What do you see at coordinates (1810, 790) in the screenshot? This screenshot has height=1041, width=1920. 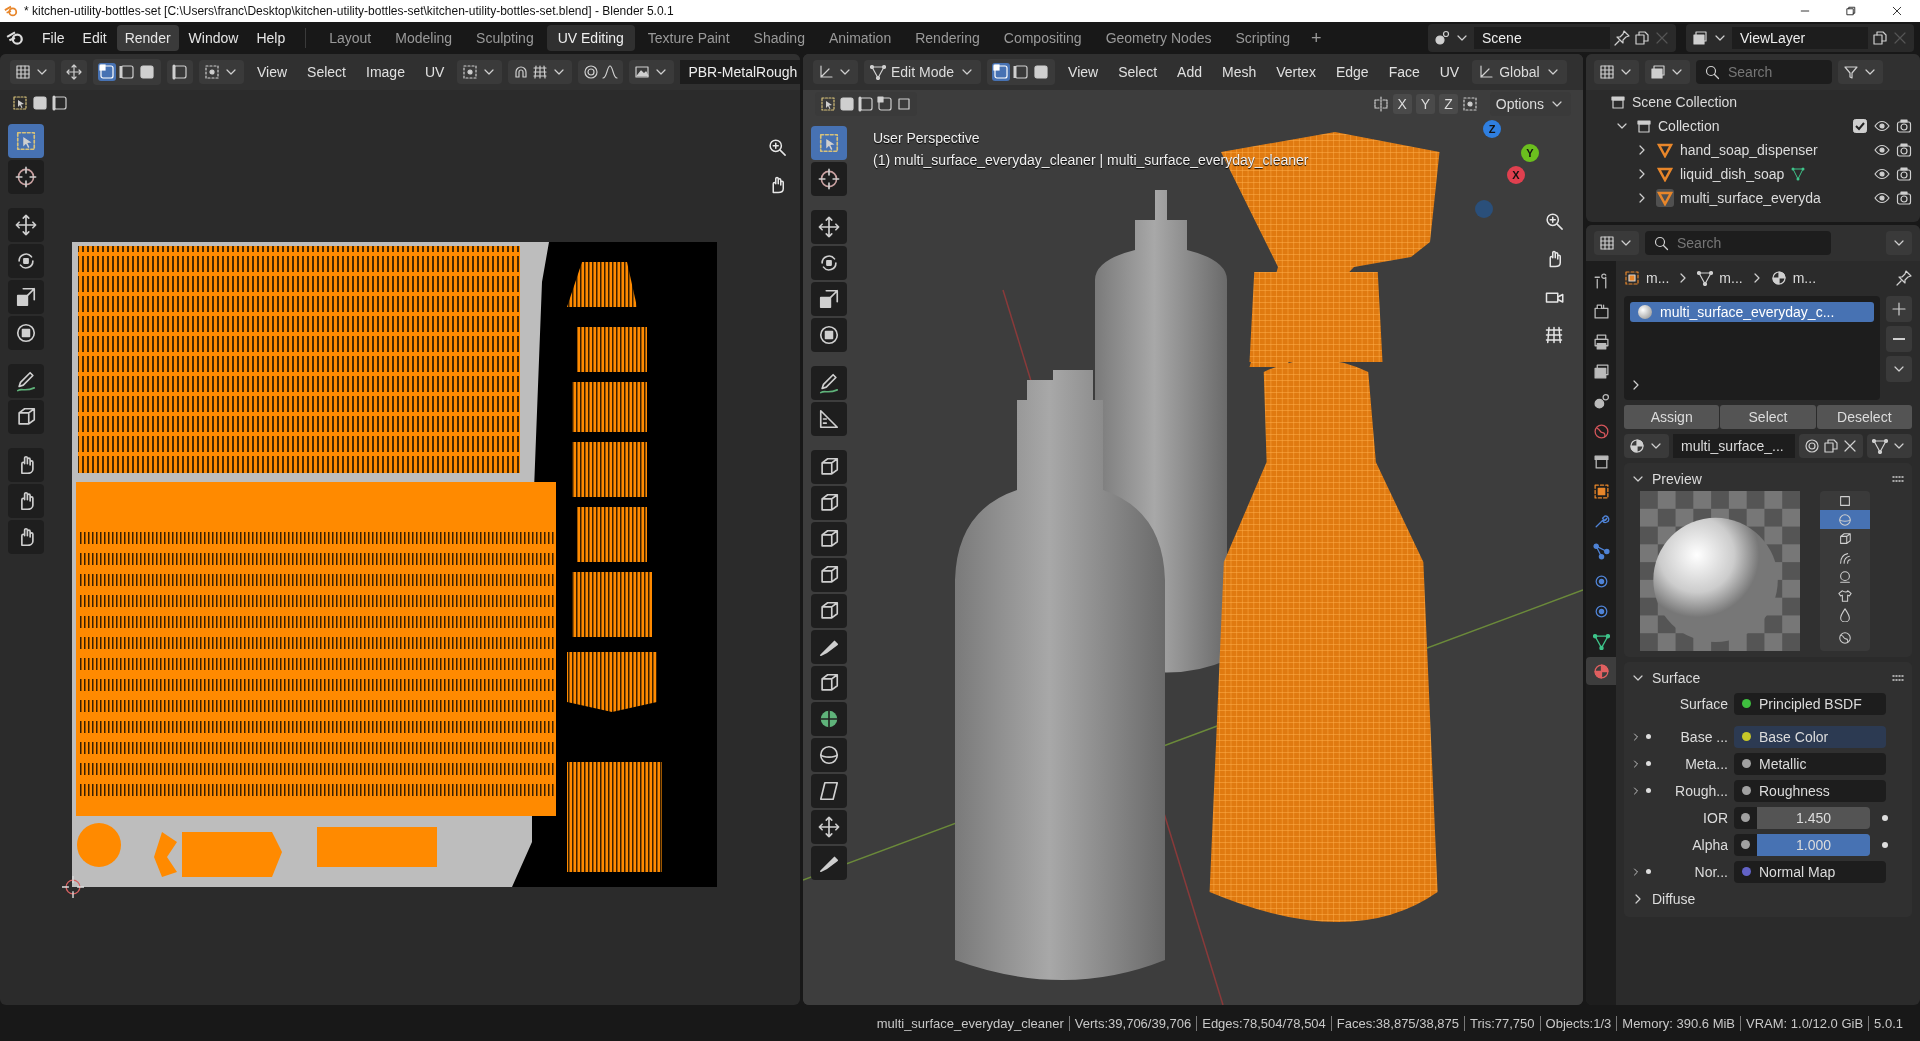 I see `socket-link-field: Roughness` at bounding box center [1810, 790].